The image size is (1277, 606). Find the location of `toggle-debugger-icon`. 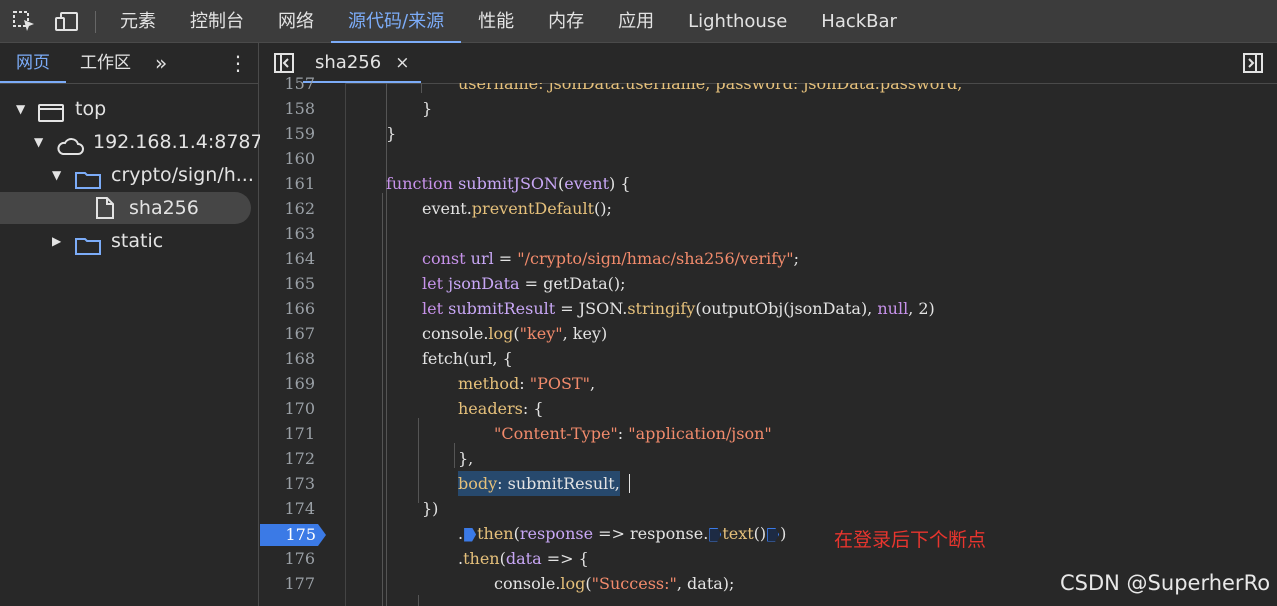

toggle-debugger-icon is located at coordinates (1253, 65).